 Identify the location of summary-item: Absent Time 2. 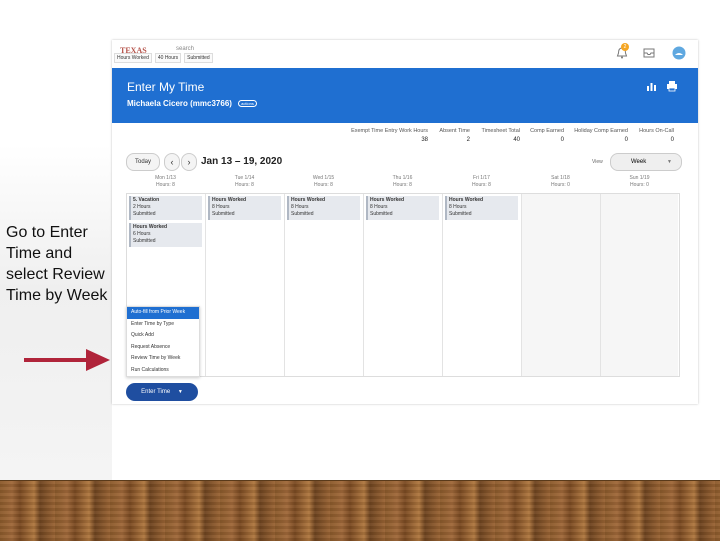
(452, 135).